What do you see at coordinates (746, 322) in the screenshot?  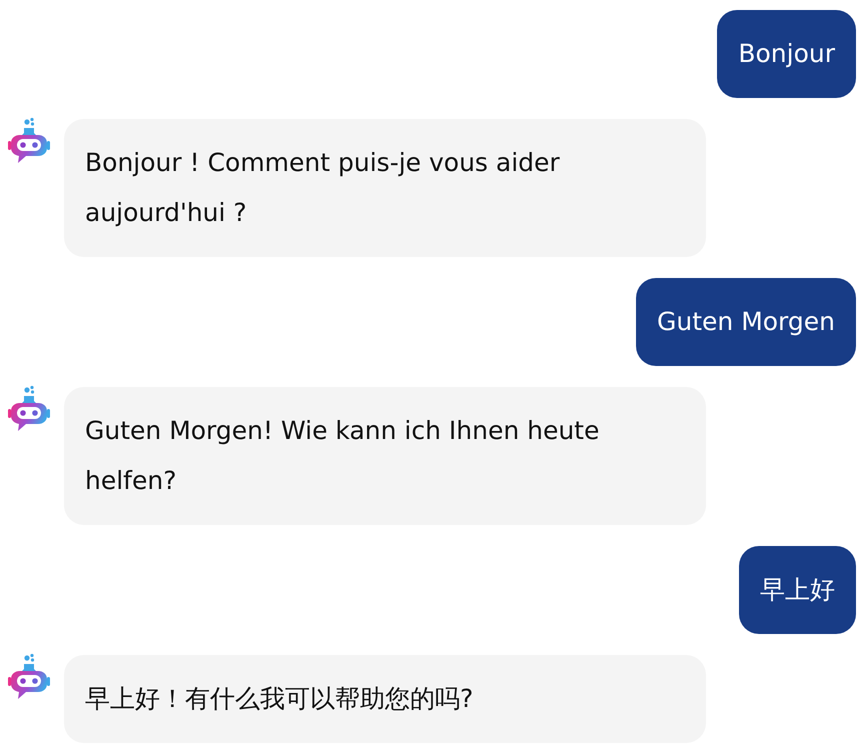 I see `user-message: Guten Morgen` at bounding box center [746, 322].